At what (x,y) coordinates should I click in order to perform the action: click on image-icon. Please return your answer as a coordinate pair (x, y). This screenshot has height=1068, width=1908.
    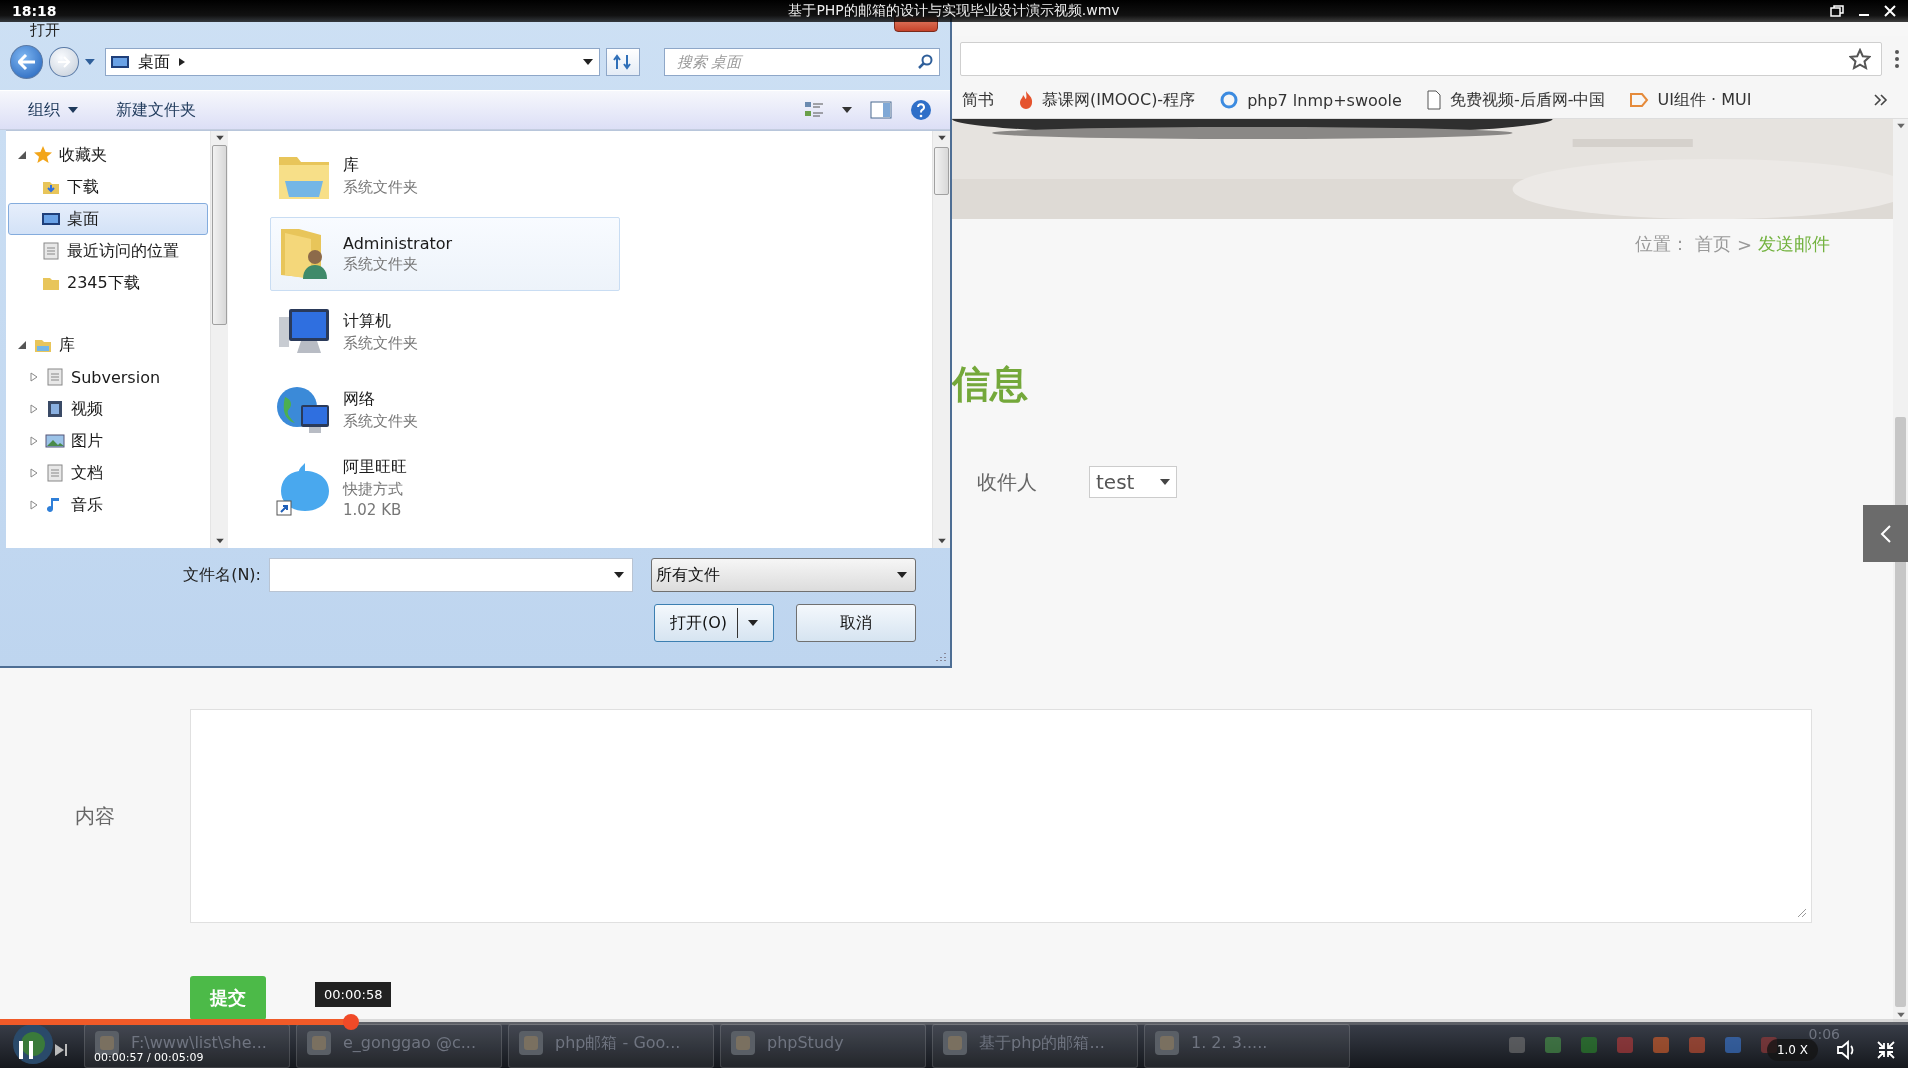
    Looking at the image, I should click on (55, 441).